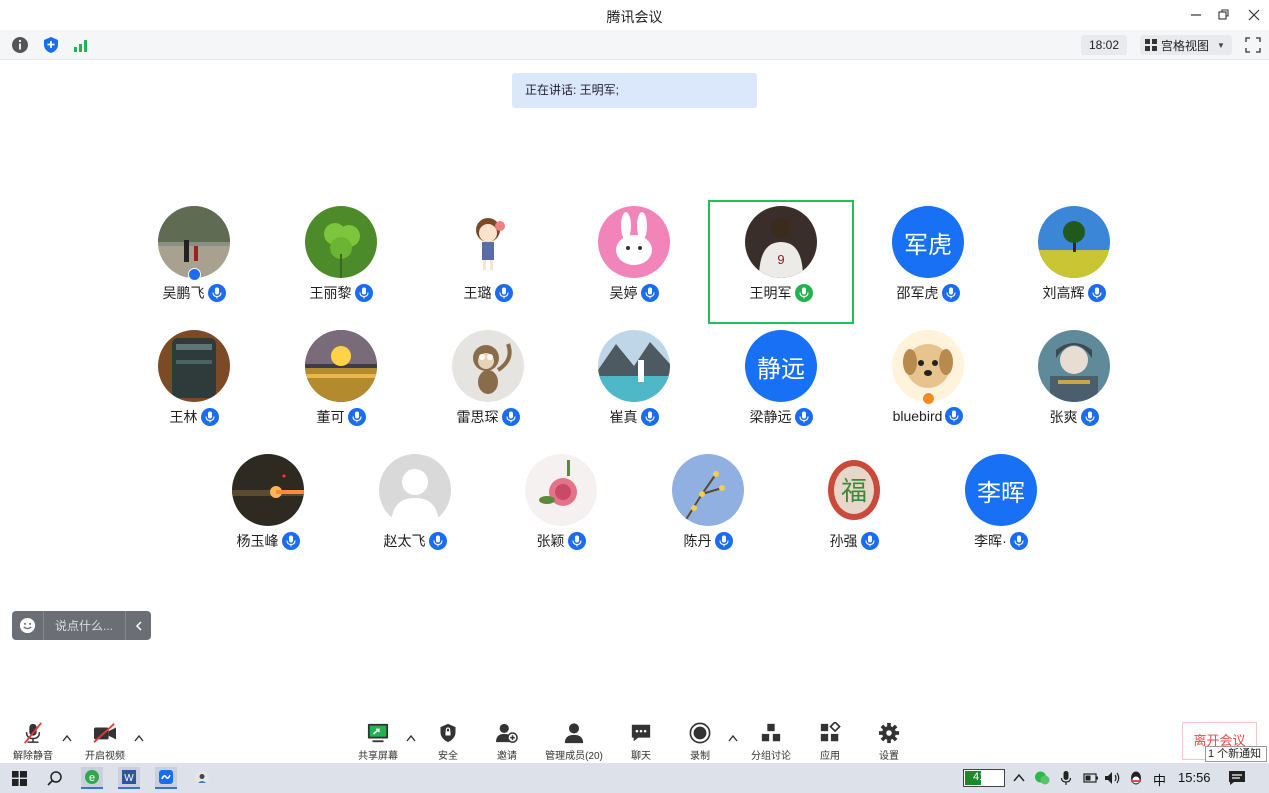  What do you see at coordinates (928, 416) in the screenshot?
I see `participant-name-row: bluebird` at bounding box center [928, 416].